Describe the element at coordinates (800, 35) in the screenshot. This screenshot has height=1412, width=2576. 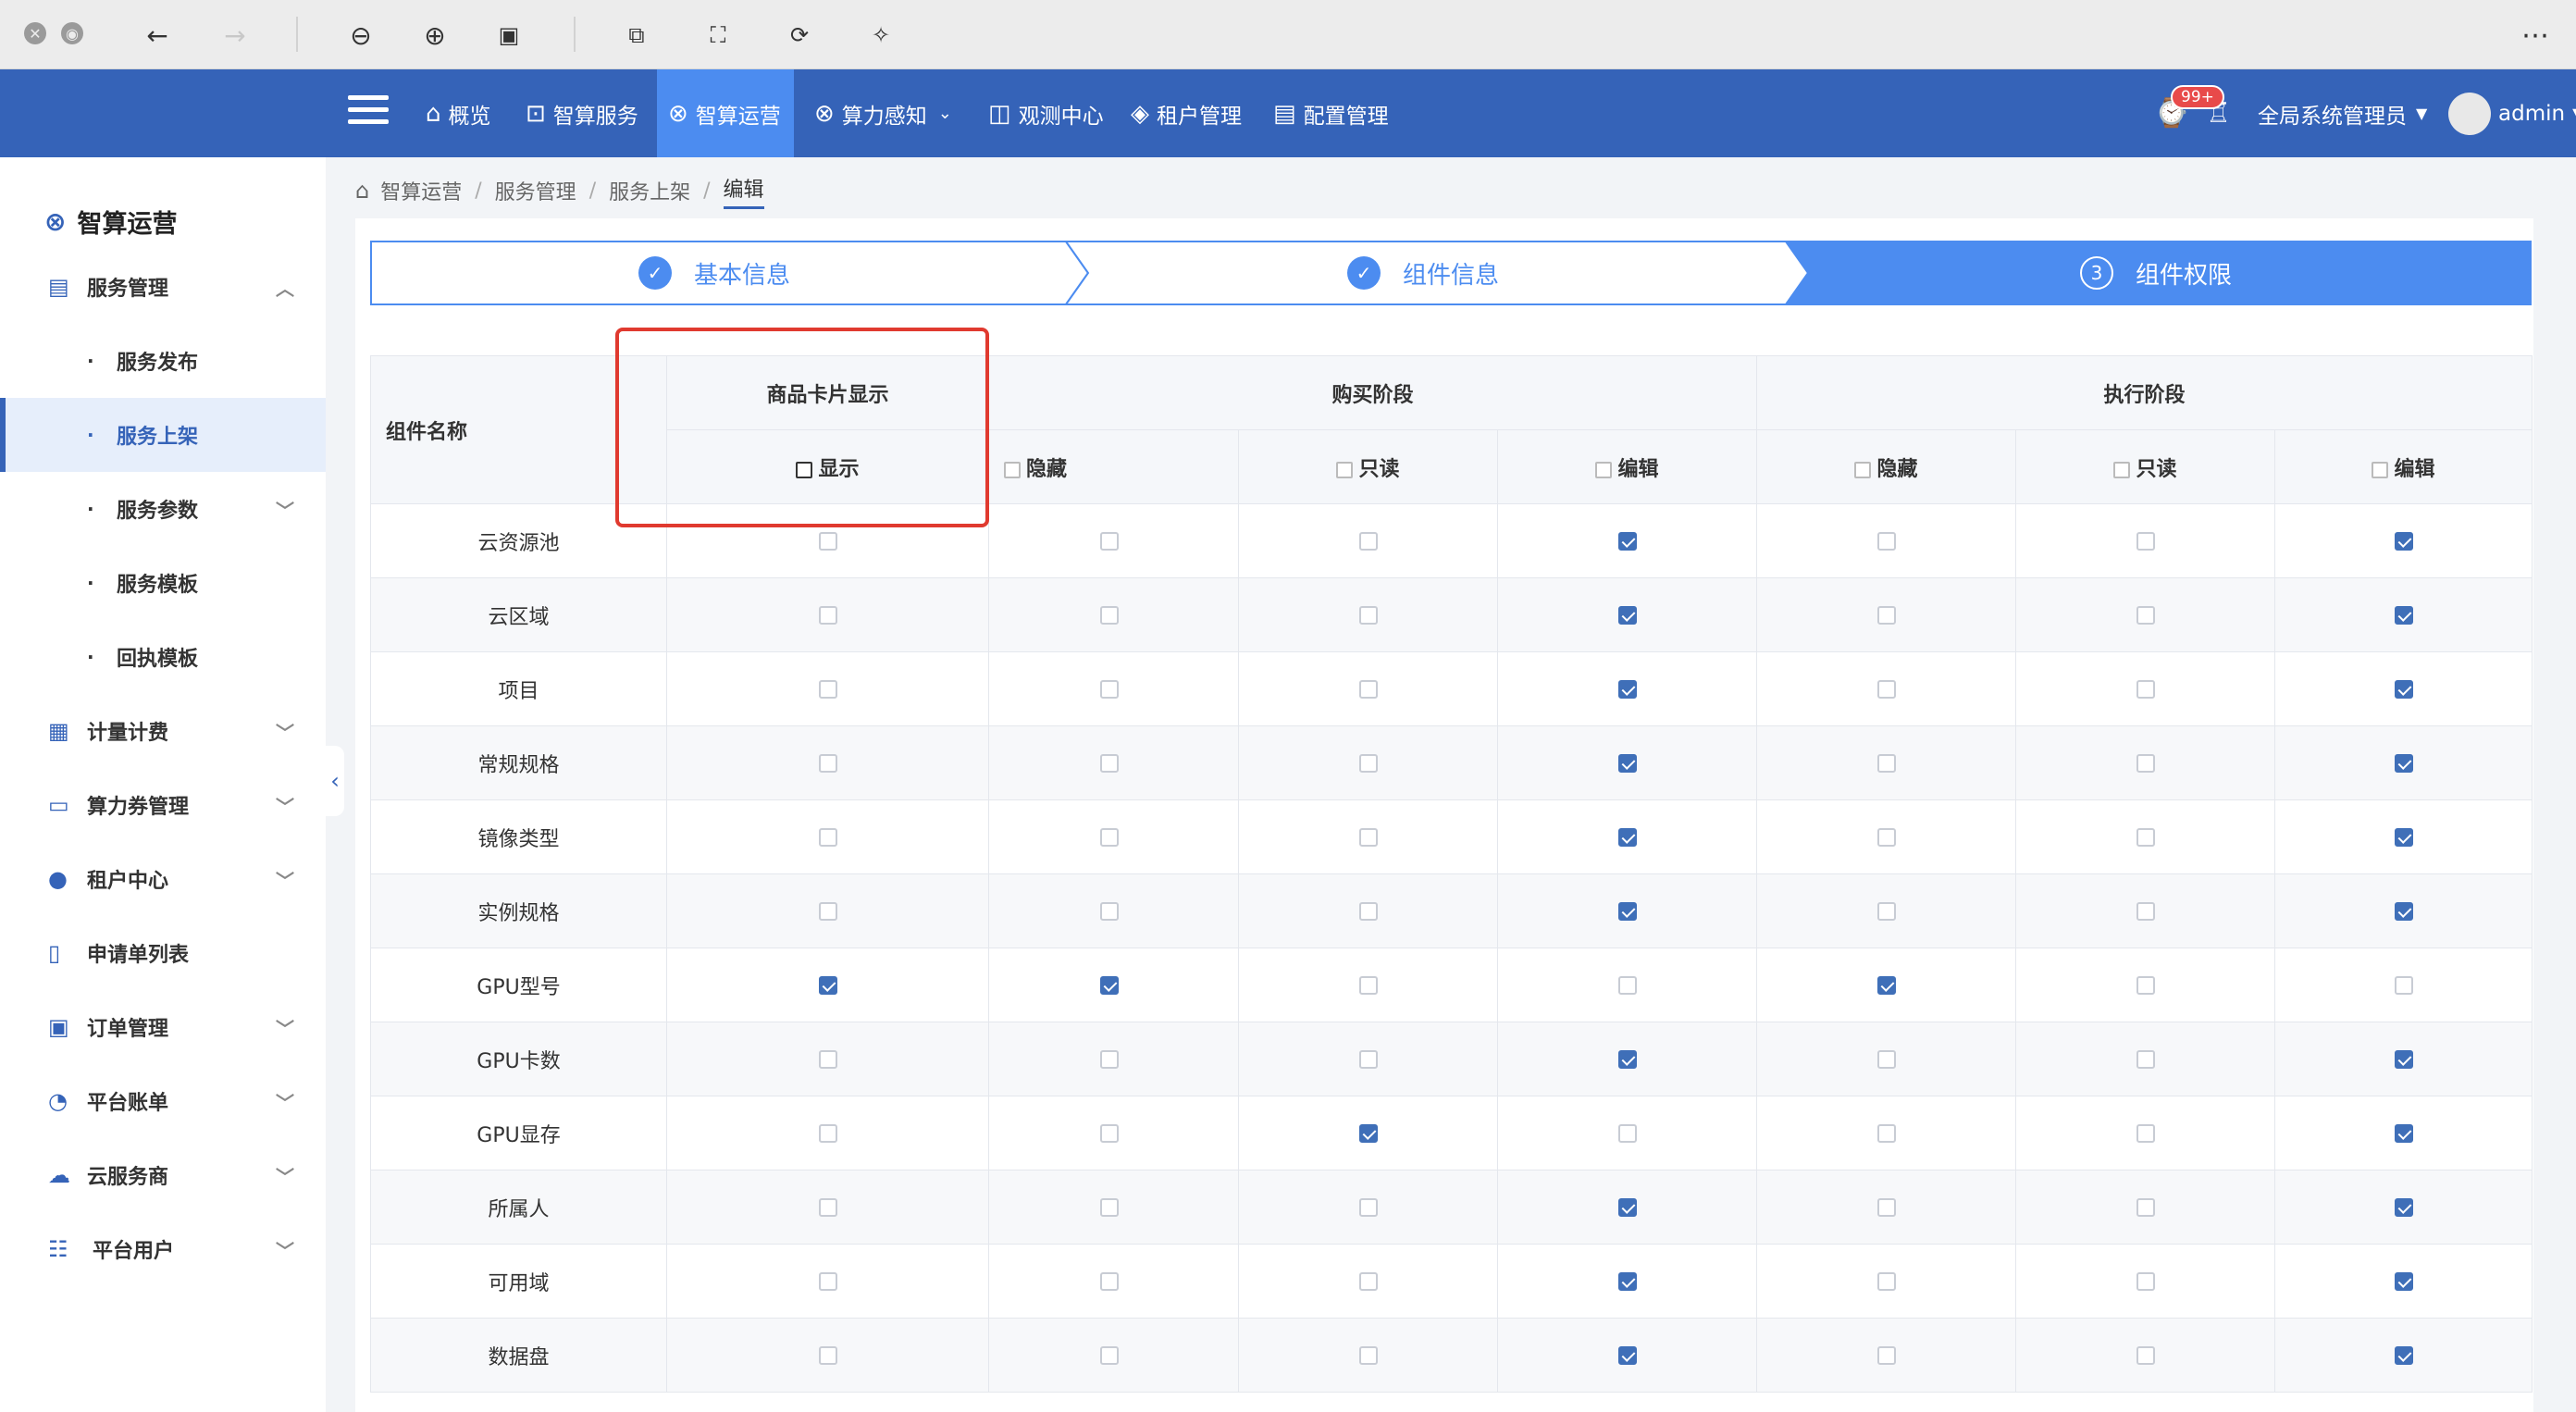
I see `rotate-icon: ⟳` at that location.